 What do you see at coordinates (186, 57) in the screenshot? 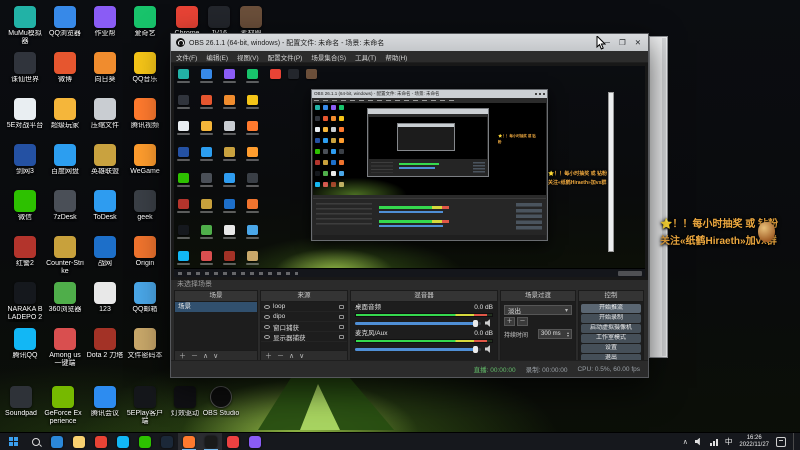
I see `menubar-item-0: 文件(F)` at bounding box center [186, 57].